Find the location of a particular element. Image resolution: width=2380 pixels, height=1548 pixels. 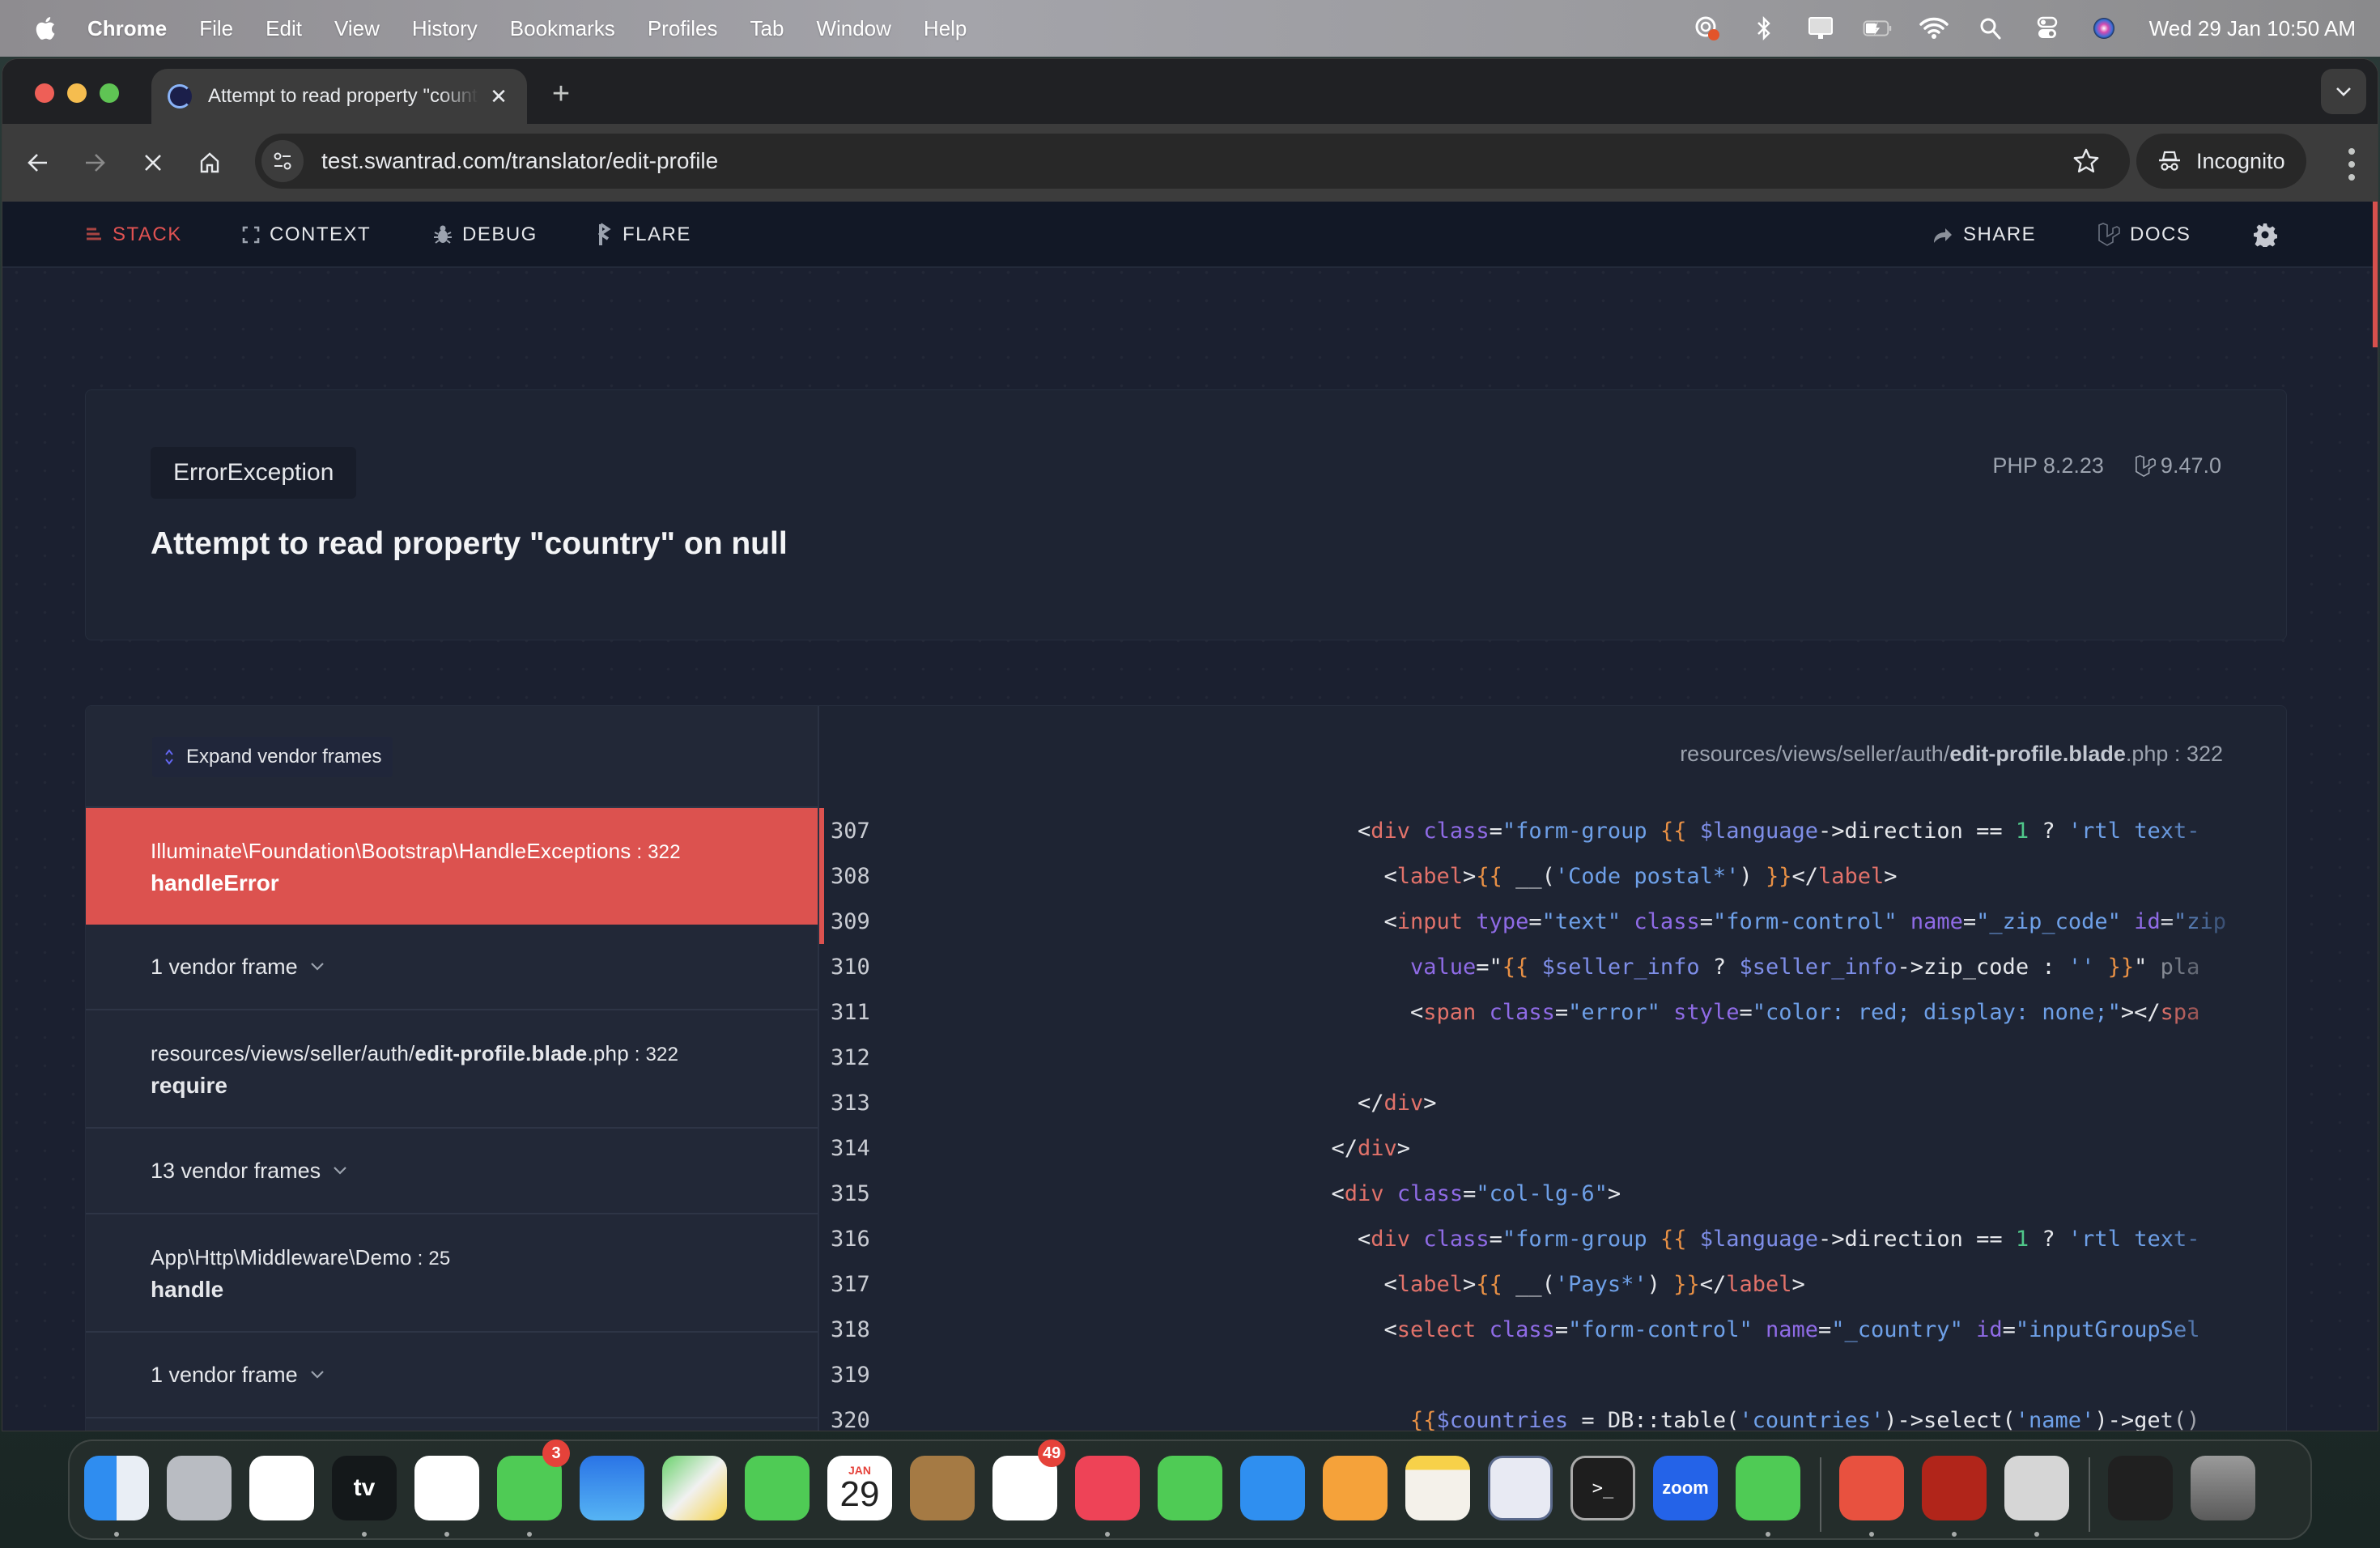

dock-app-notes-icon is located at coordinates (1437, 1488).